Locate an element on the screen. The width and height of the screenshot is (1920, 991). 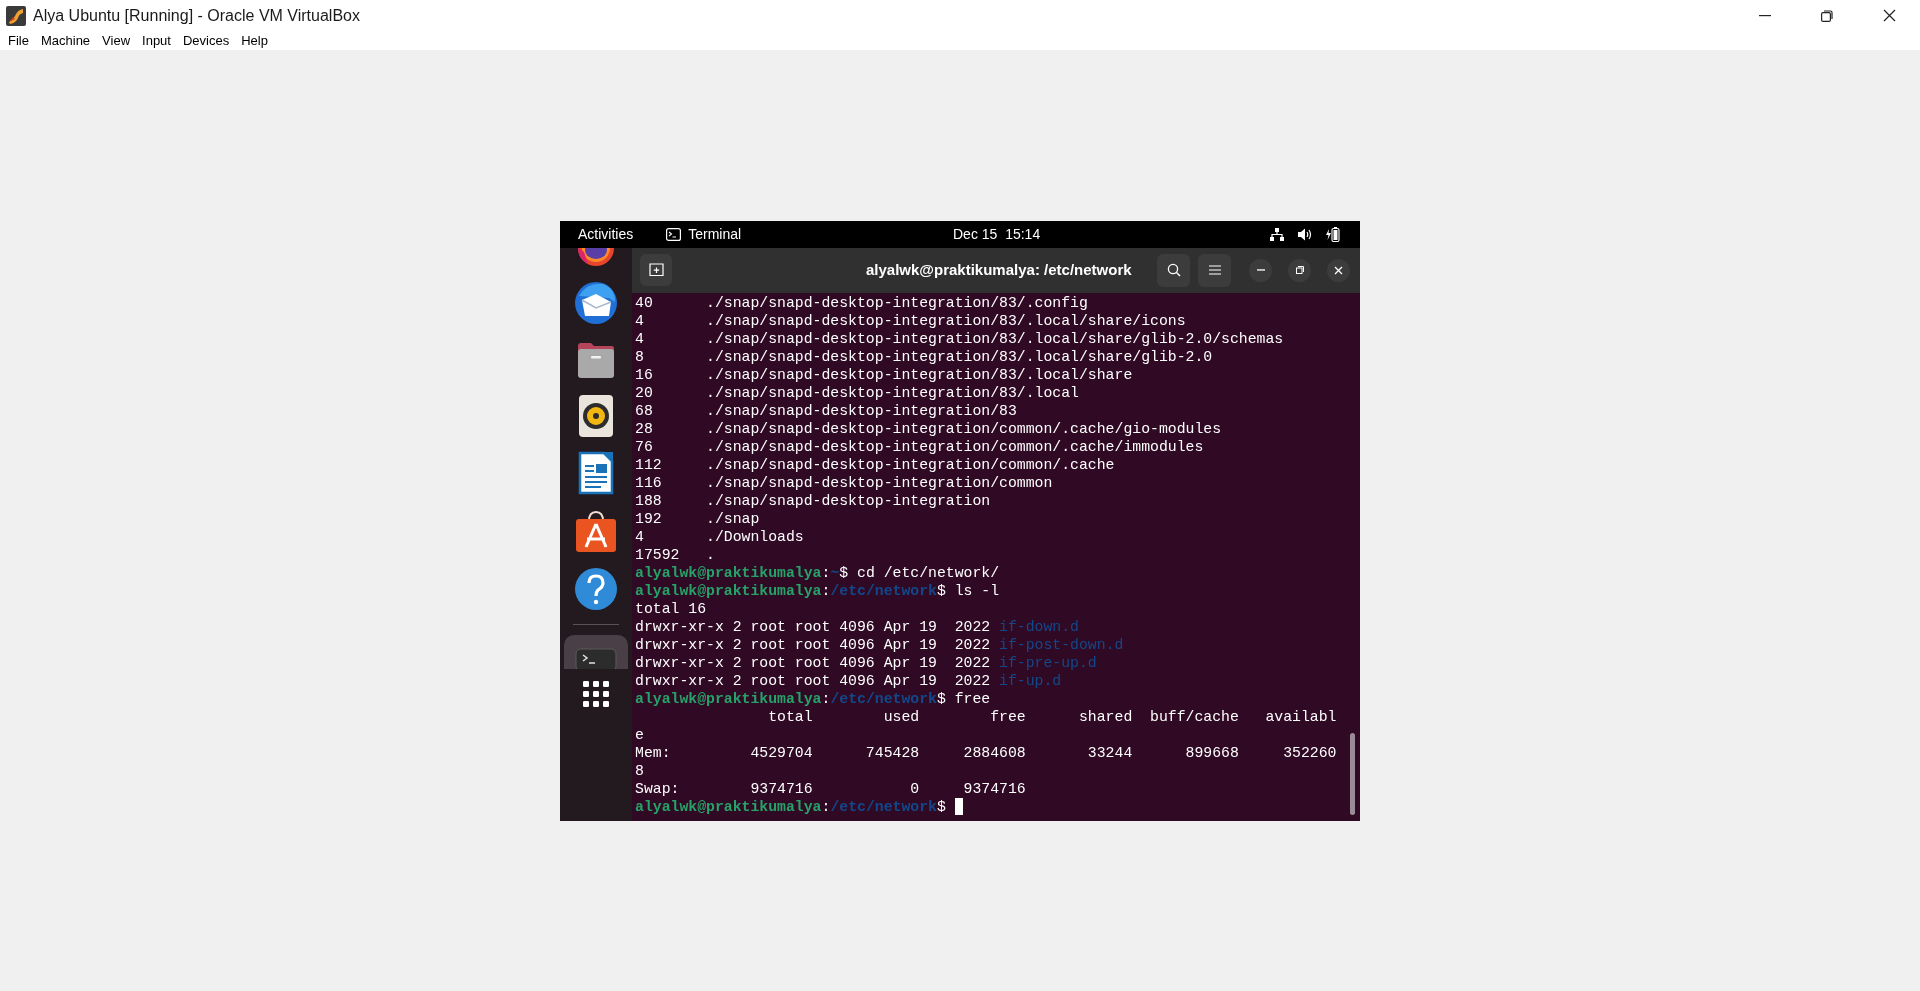
volume-icon is located at coordinates (1305, 234).